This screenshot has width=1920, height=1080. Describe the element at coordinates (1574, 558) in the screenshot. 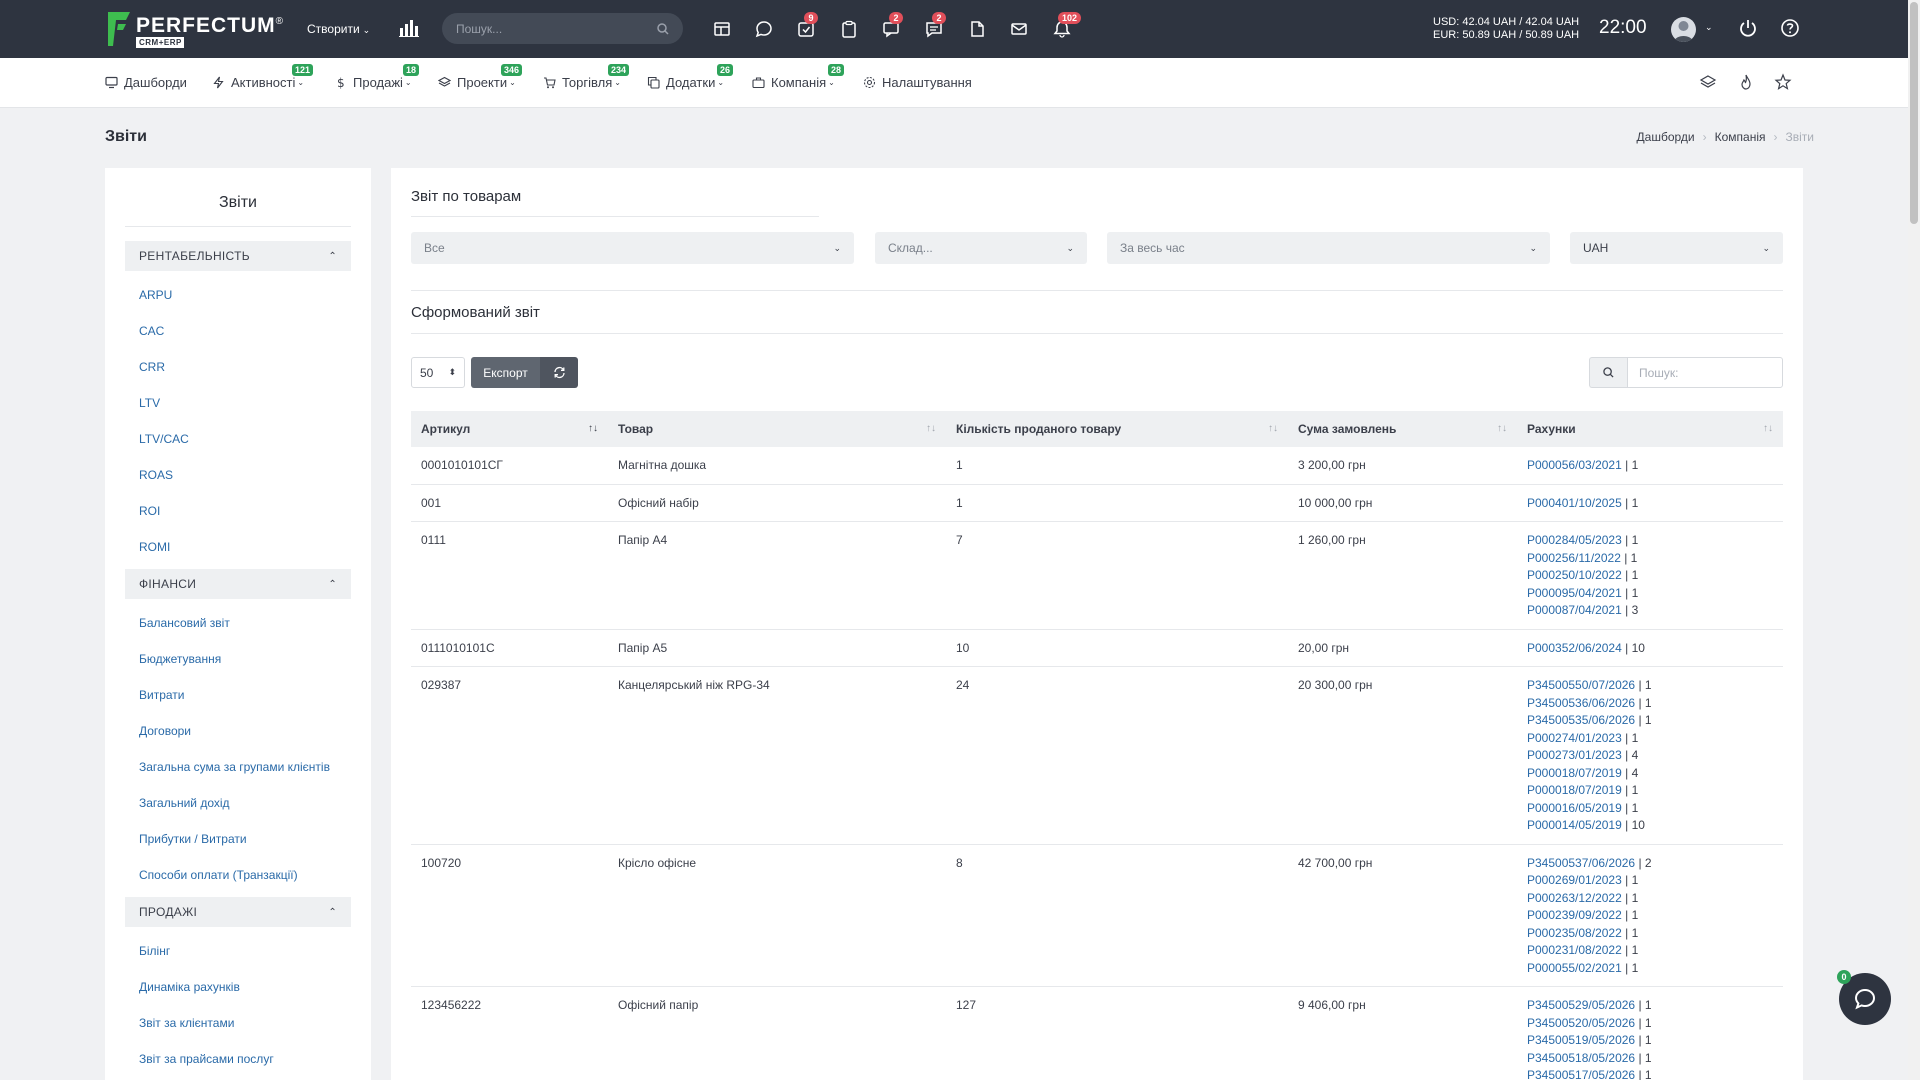

I see `invoice-link: P000256/11/2022` at that location.